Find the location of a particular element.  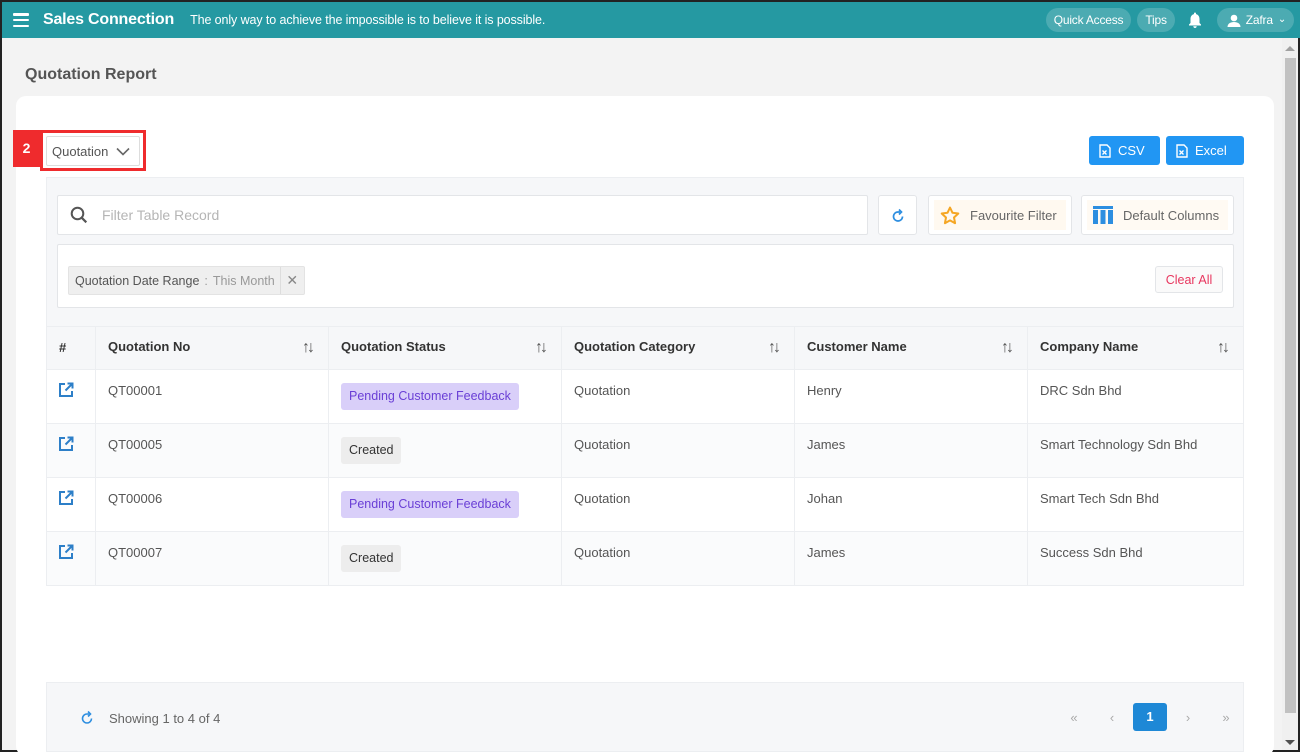

column-header-label: Customer Name is located at coordinates (857, 346).